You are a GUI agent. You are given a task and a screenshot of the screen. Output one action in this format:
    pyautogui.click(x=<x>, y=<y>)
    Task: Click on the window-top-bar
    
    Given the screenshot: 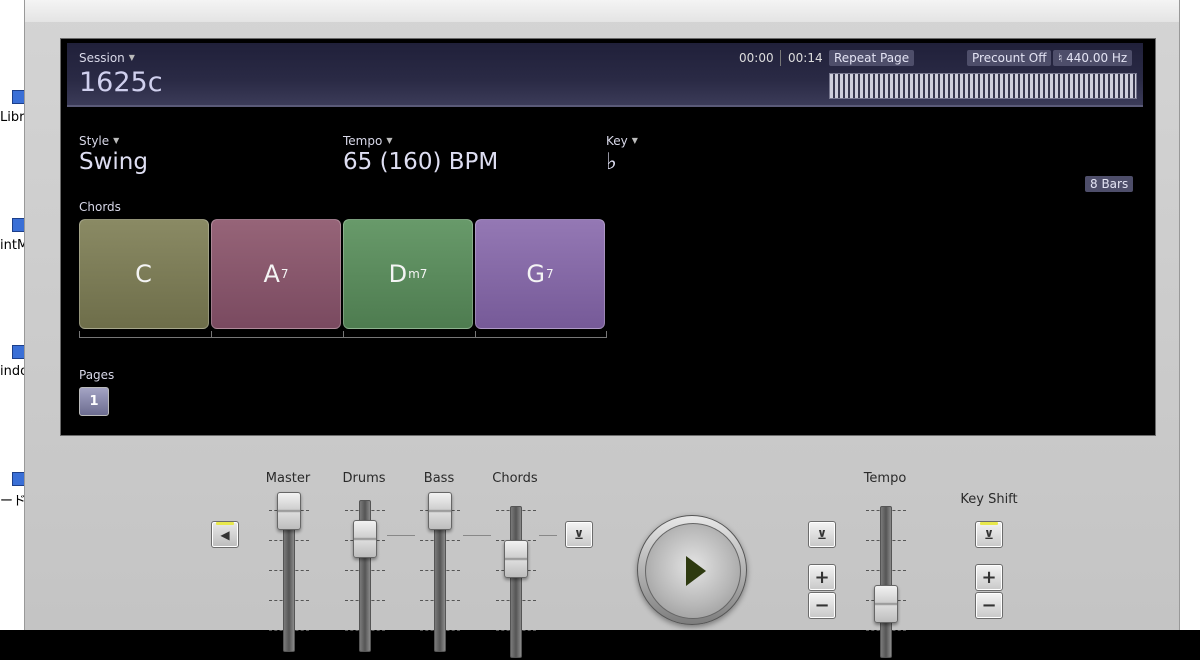 What is the action you would take?
    pyautogui.click(x=602, y=11)
    